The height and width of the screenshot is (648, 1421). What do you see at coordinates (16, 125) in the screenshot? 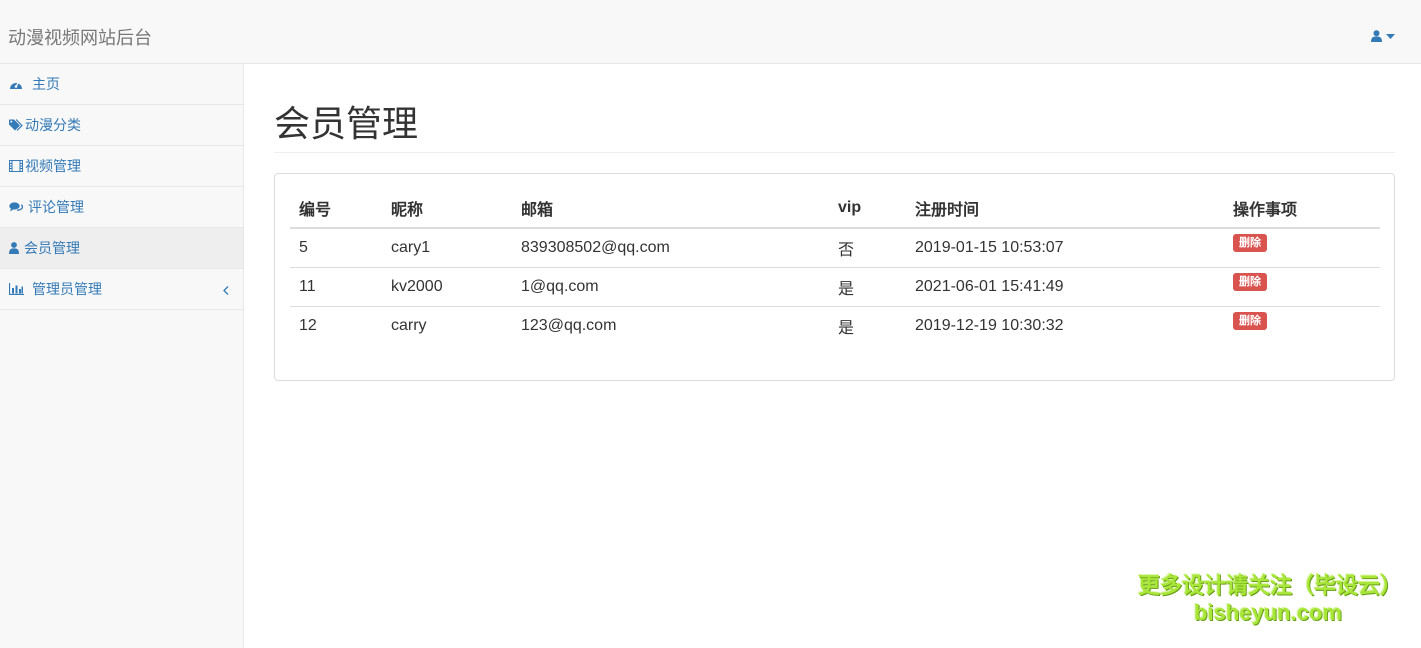
I see `tags-icon` at bounding box center [16, 125].